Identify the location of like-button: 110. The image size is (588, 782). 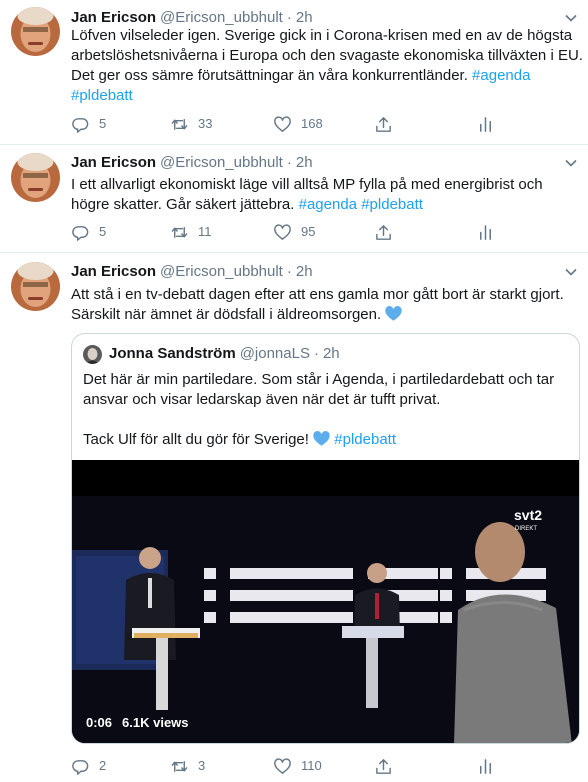
(297, 766).